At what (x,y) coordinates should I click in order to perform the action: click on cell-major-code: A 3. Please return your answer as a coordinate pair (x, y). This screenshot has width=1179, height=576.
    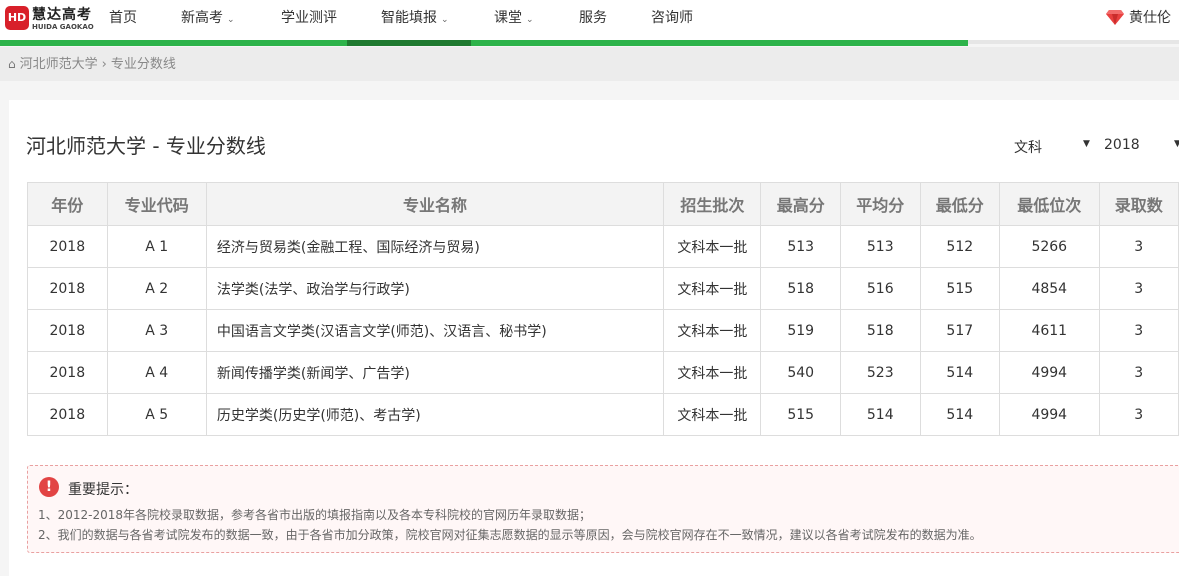
    Looking at the image, I should click on (156, 330).